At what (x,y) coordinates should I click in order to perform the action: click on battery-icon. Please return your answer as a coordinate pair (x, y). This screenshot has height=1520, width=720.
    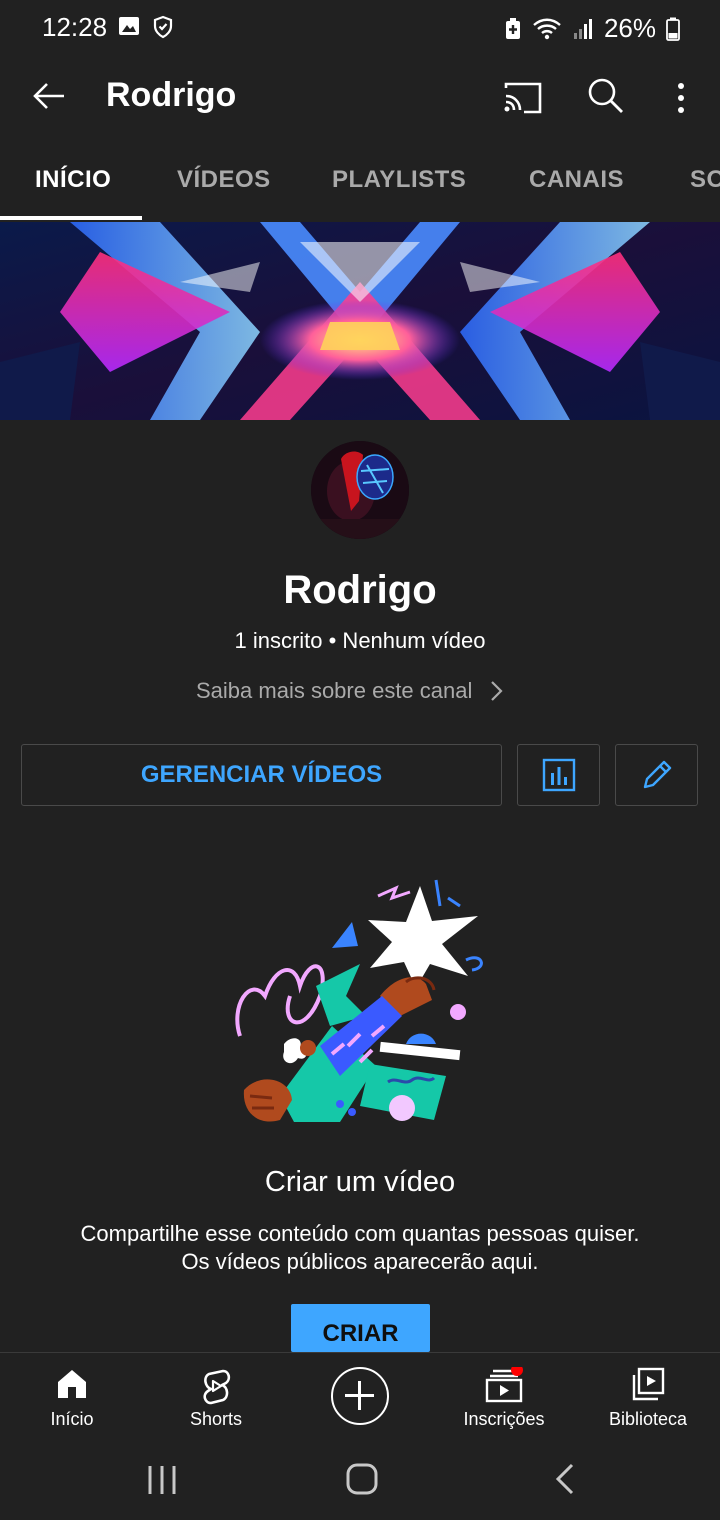
    Looking at the image, I should click on (673, 29).